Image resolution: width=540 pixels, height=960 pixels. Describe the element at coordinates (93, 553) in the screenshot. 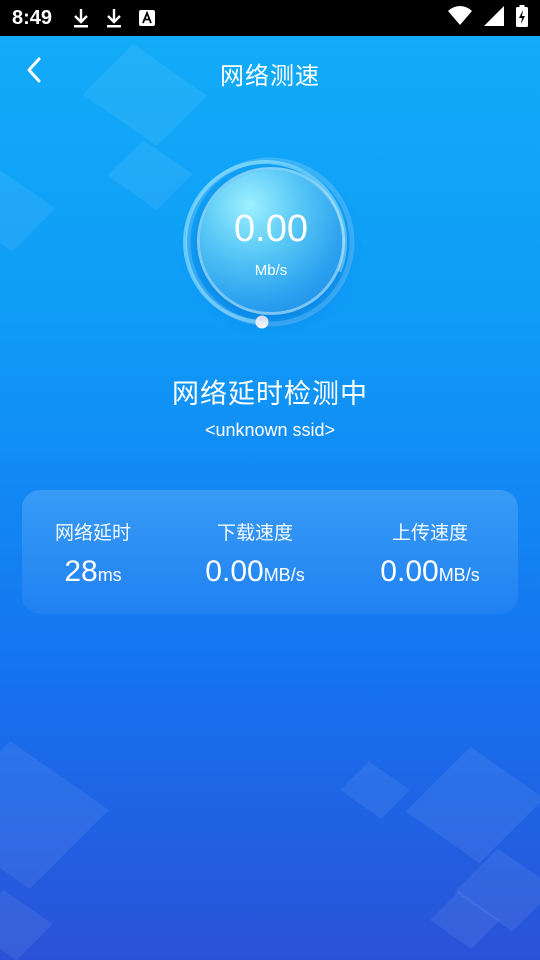

I see `latency-stat: 网络延时 28ms` at that location.